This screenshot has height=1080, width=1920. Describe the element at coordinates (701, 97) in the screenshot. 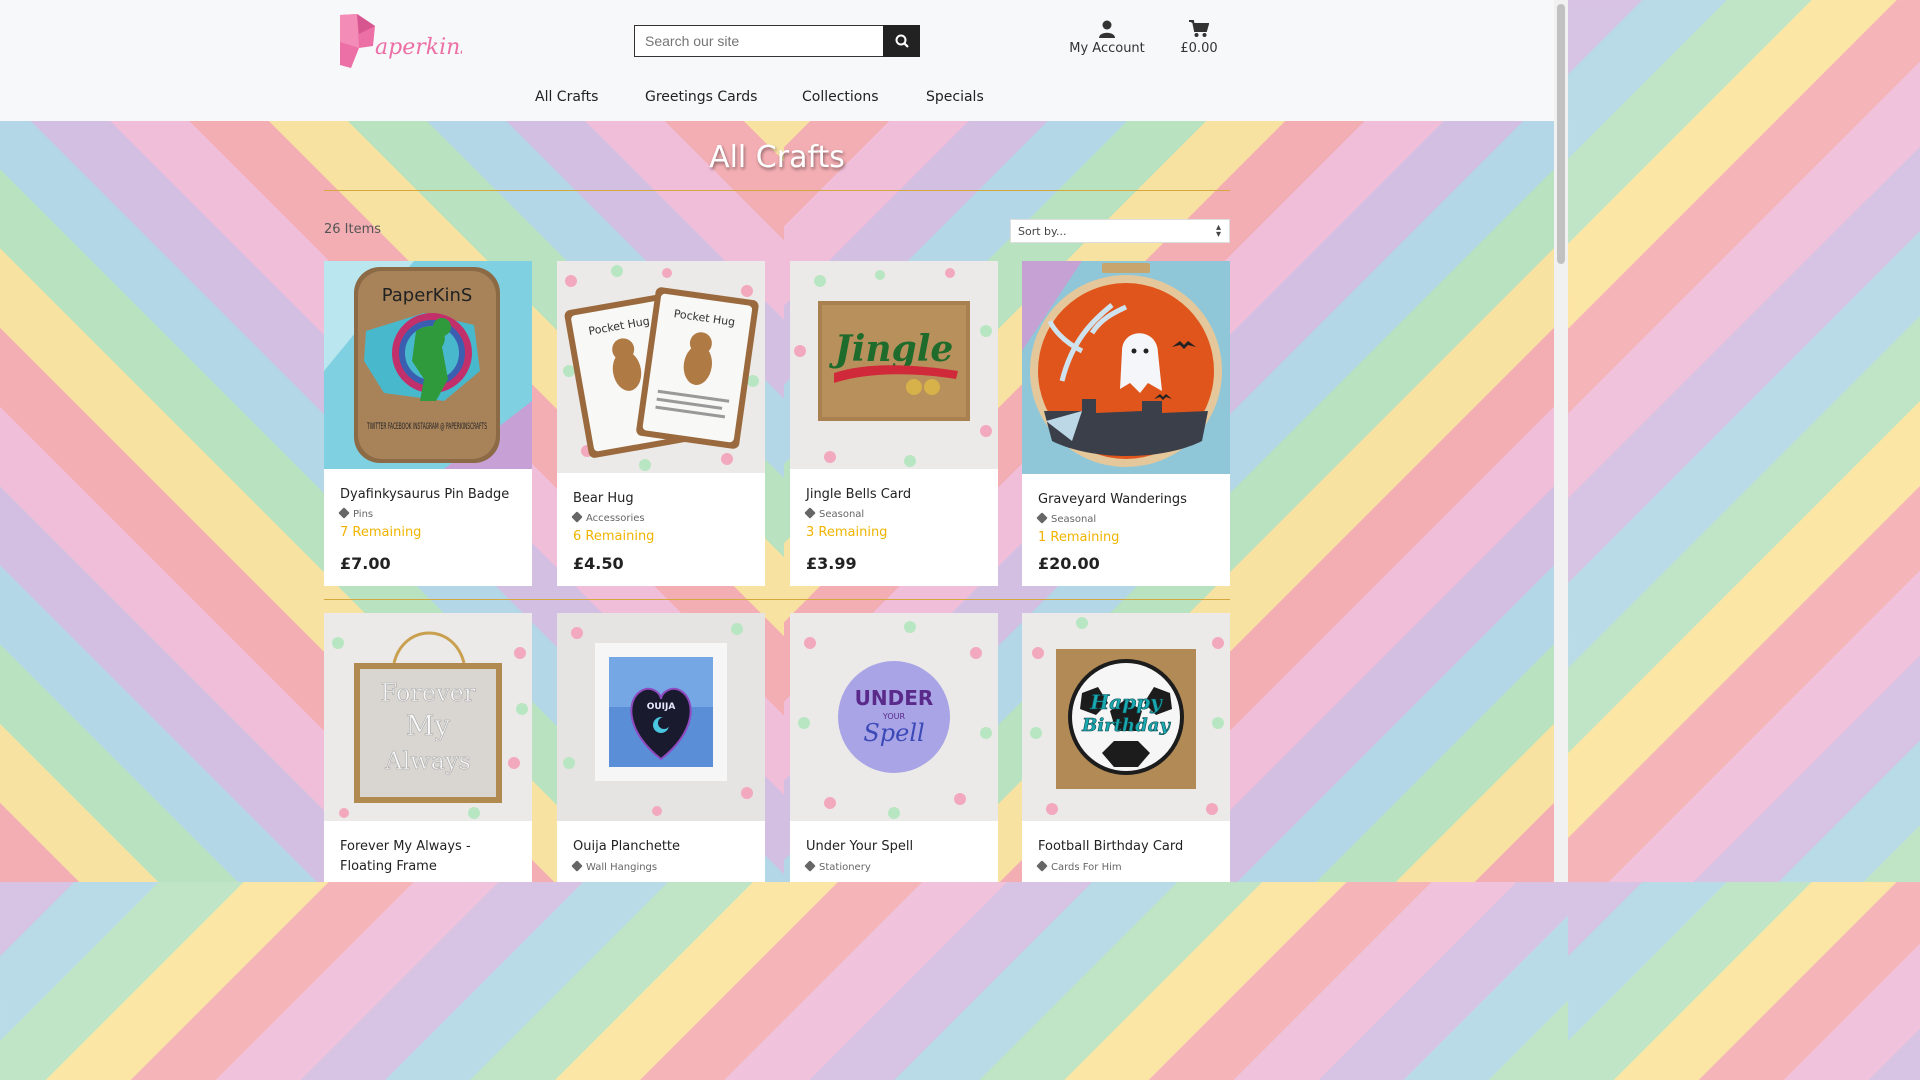

I see `nav-greetings-cards: Greetings Cards` at that location.